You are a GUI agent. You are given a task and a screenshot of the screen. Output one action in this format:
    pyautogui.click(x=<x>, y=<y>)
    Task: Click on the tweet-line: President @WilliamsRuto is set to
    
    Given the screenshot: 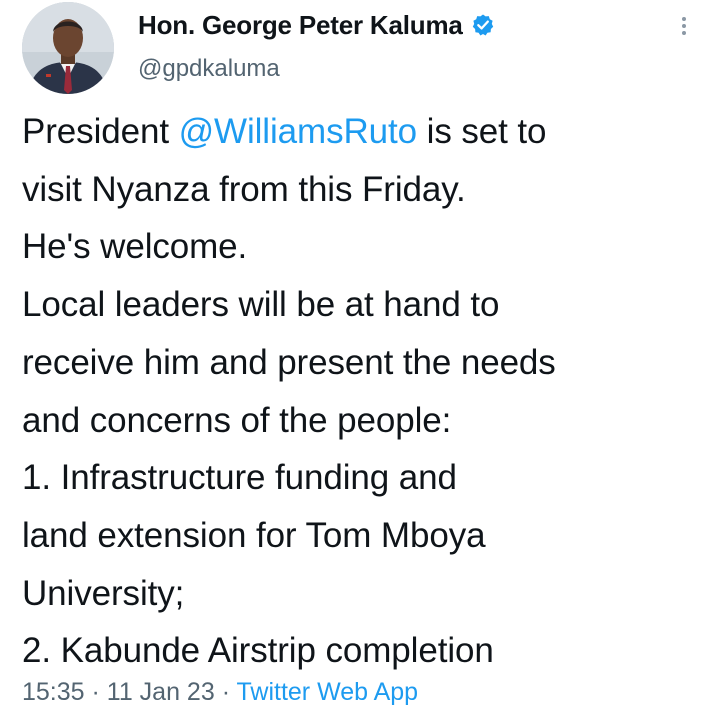 What is the action you would take?
    pyautogui.click(x=367, y=132)
    